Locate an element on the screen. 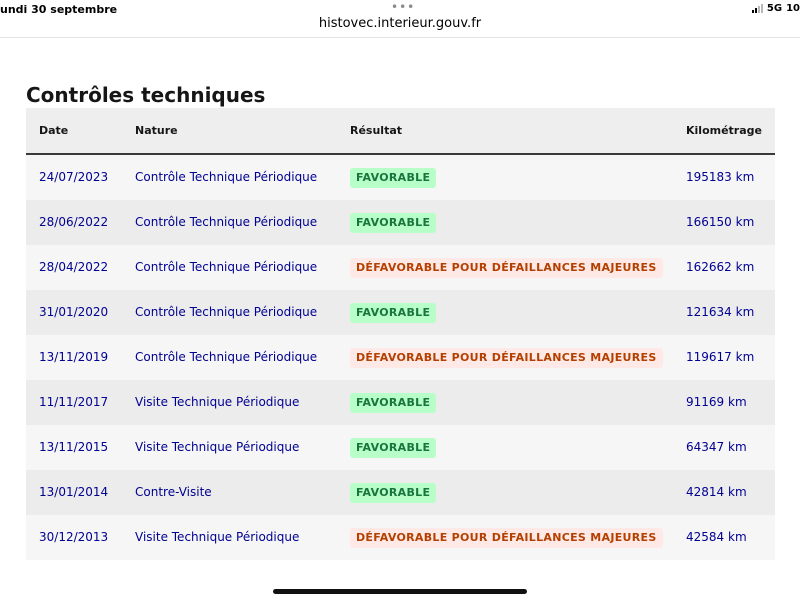 This screenshot has height=600, width=800. cell-date: 24/07/2023 is located at coordinates (74, 177).